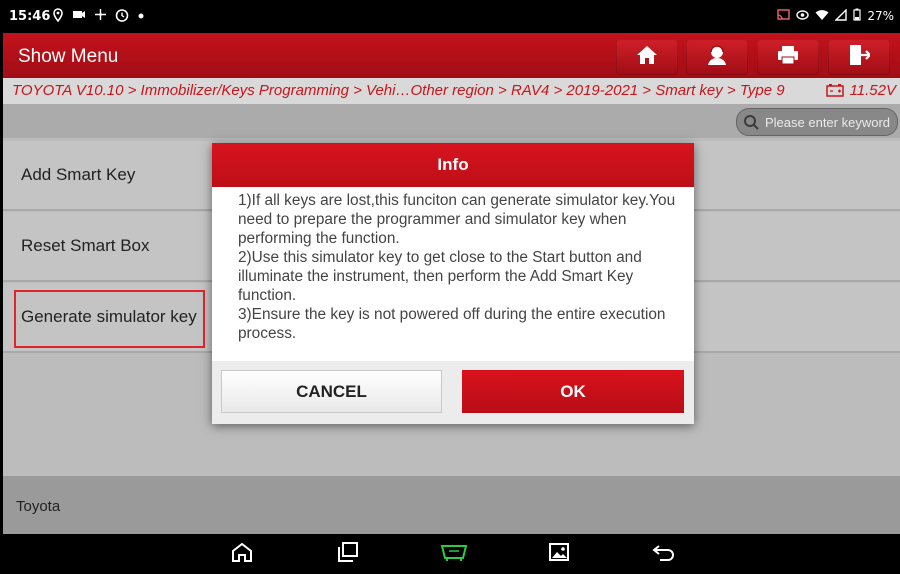 The image size is (900, 574). I want to click on vci-icon, so click(454, 554).